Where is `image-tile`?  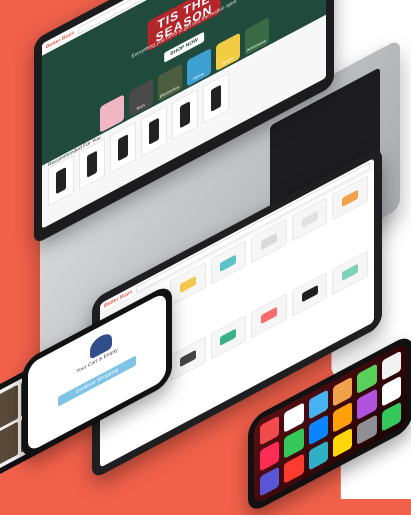 image-tile is located at coordinates (9, 447).